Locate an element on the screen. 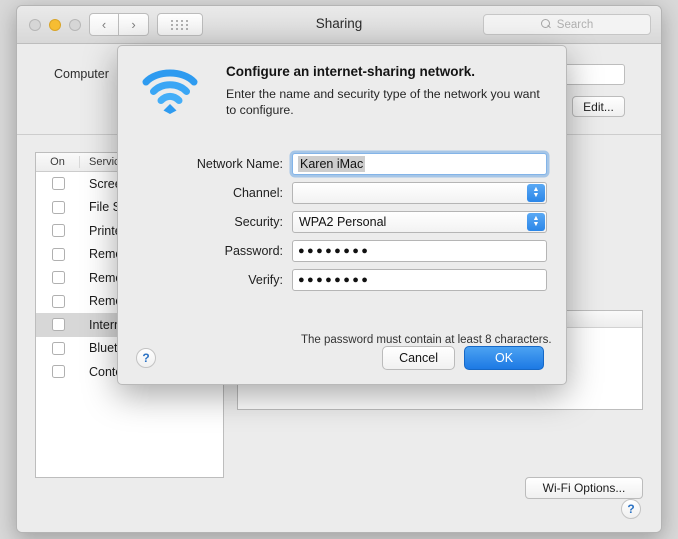  column-header-on: On is located at coordinates (58, 162).